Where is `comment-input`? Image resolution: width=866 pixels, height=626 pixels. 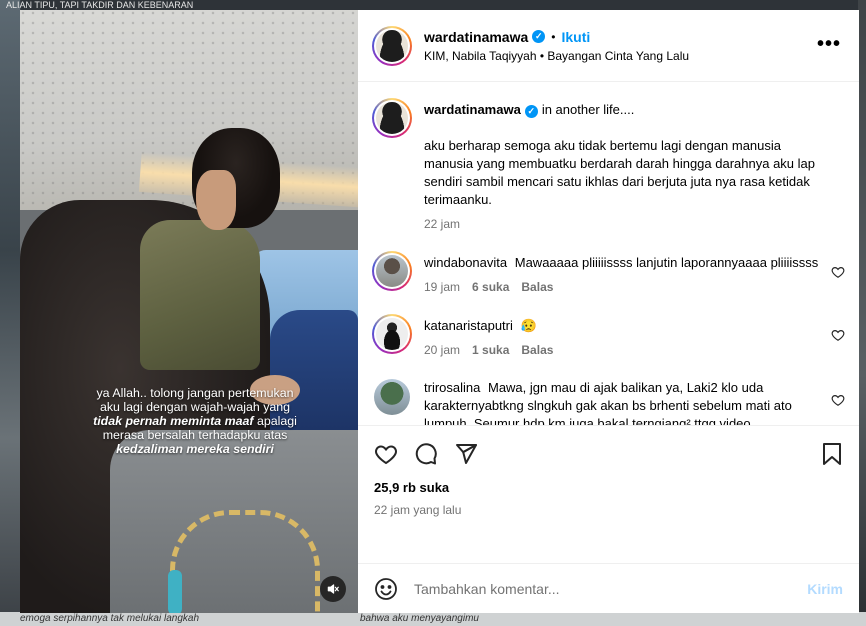
comment-input is located at coordinates (611, 588).